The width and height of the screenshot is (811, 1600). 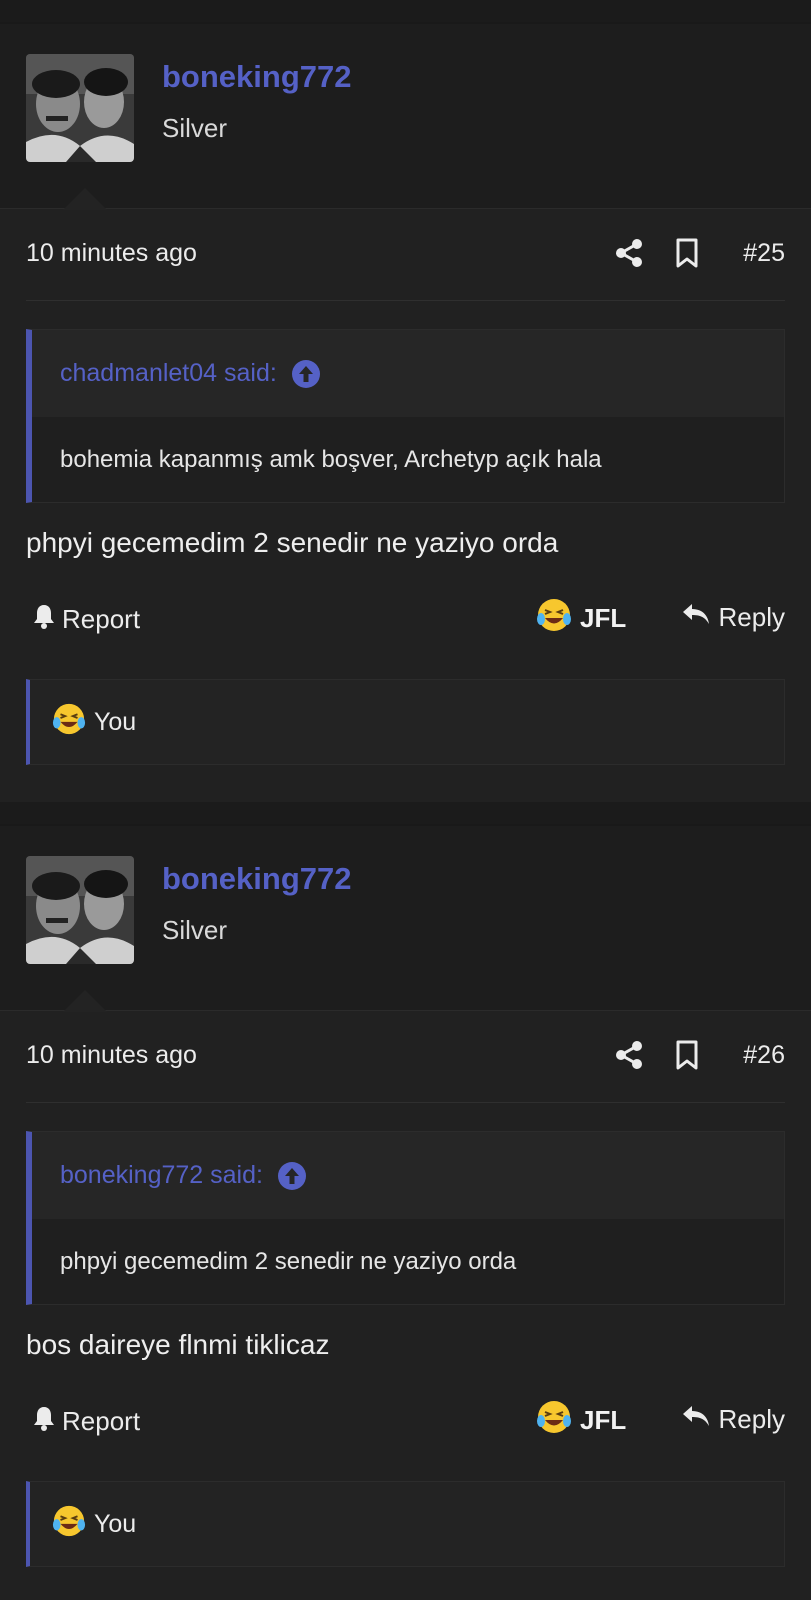 I want to click on quote-author: boneking772 said:, so click(x=161, y=1175).